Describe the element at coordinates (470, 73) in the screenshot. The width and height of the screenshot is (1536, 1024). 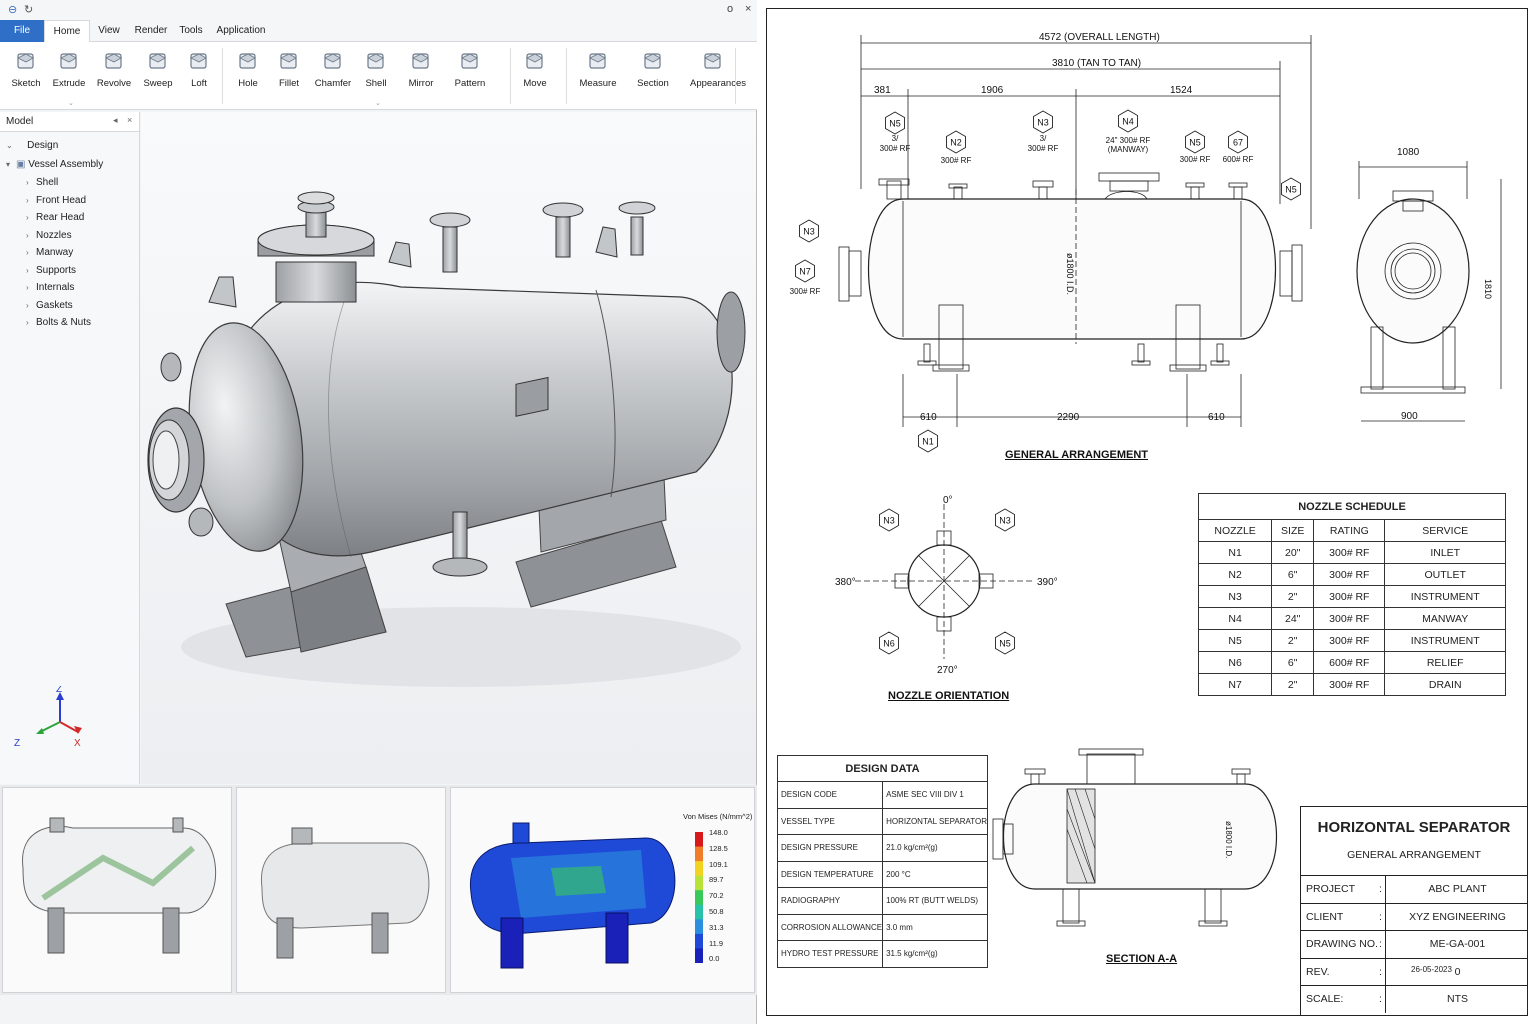
I see `pattern-button: Pattern` at that location.